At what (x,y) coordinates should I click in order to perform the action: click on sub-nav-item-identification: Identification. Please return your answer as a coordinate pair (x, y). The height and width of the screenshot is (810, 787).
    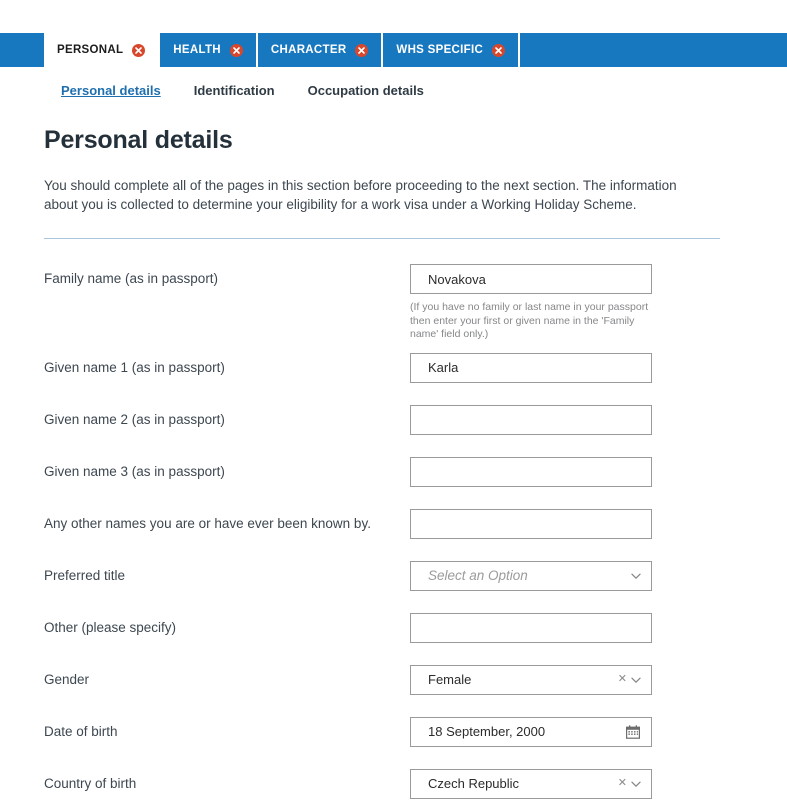
    Looking at the image, I should click on (234, 90).